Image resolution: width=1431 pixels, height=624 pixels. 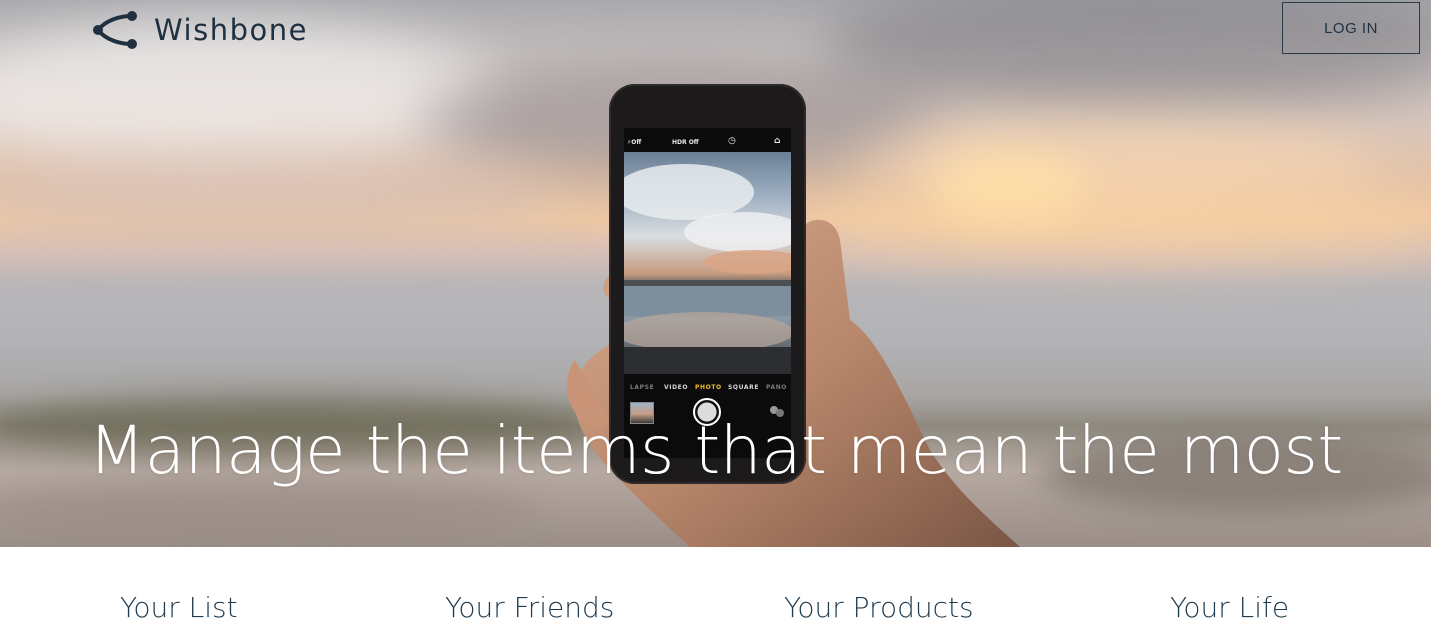 I want to click on camera-viewfinder, so click(x=707, y=263).